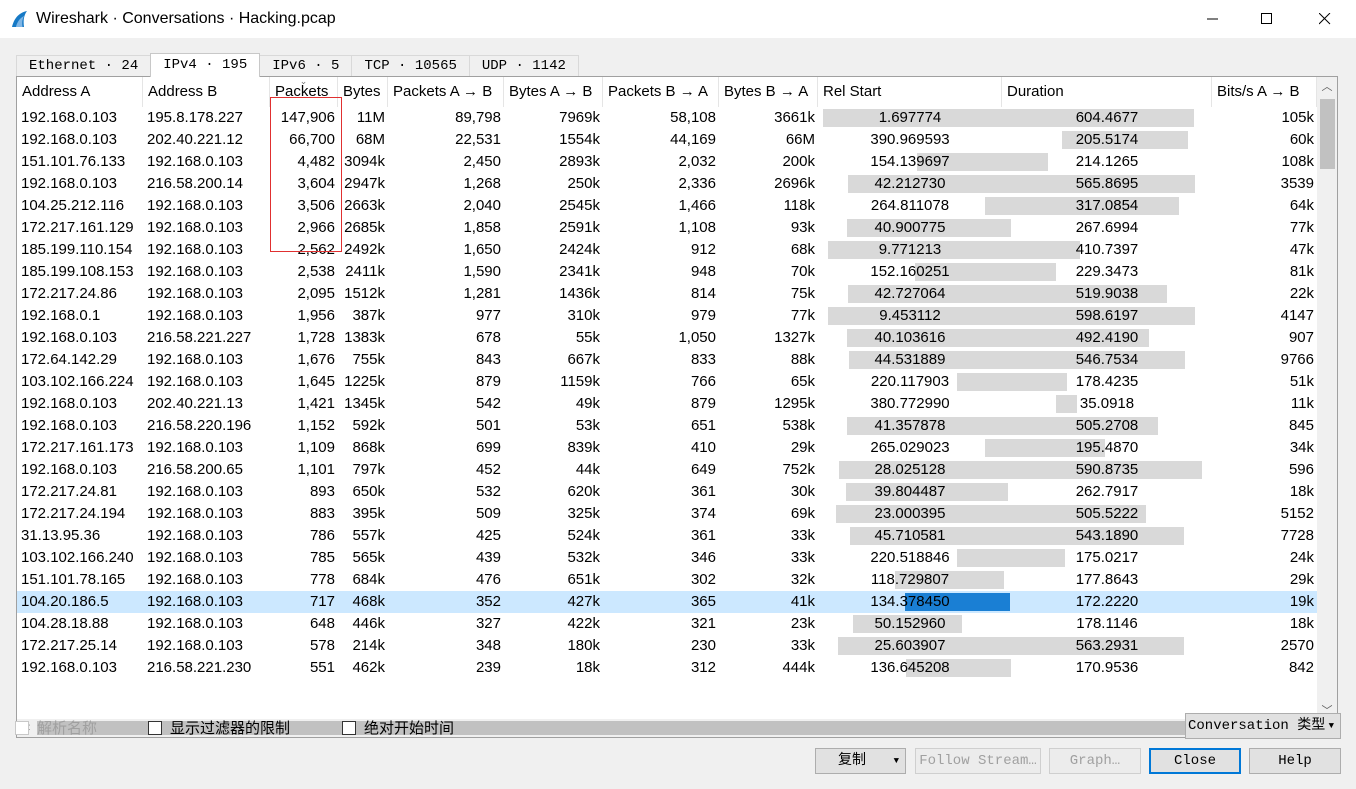  What do you see at coordinates (205, 65) in the screenshot?
I see `tab-ipv4: IPv4 · 195` at bounding box center [205, 65].